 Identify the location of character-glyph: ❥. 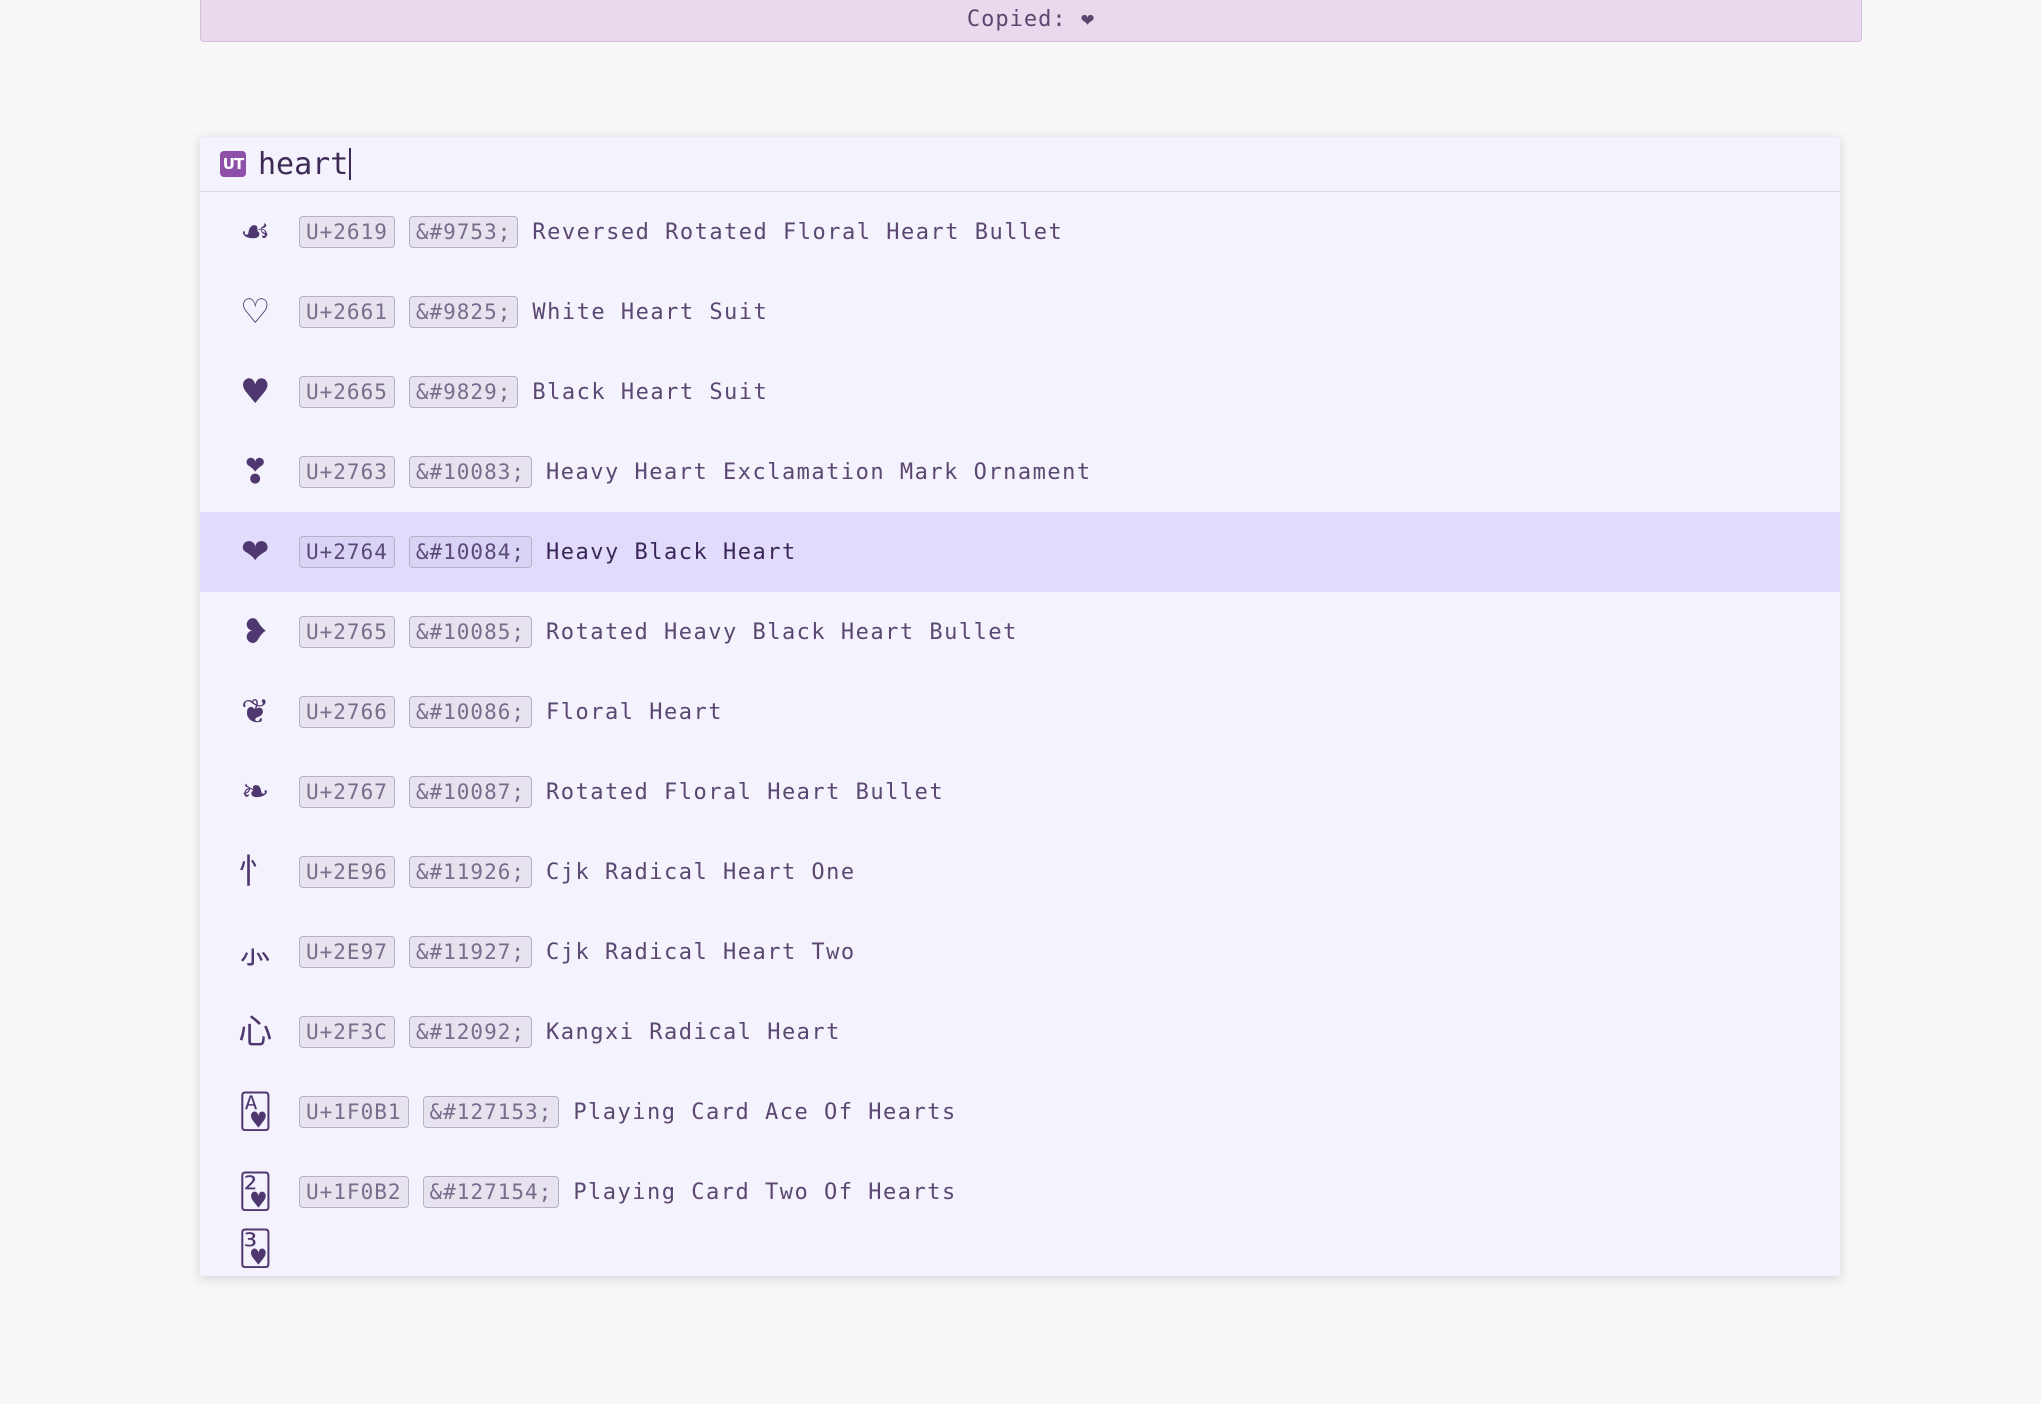
(256, 632).